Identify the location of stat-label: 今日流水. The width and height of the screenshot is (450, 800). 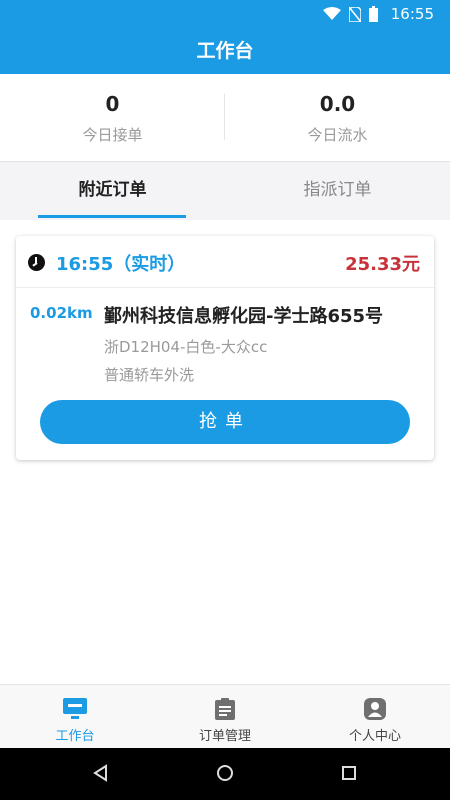
(337, 135).